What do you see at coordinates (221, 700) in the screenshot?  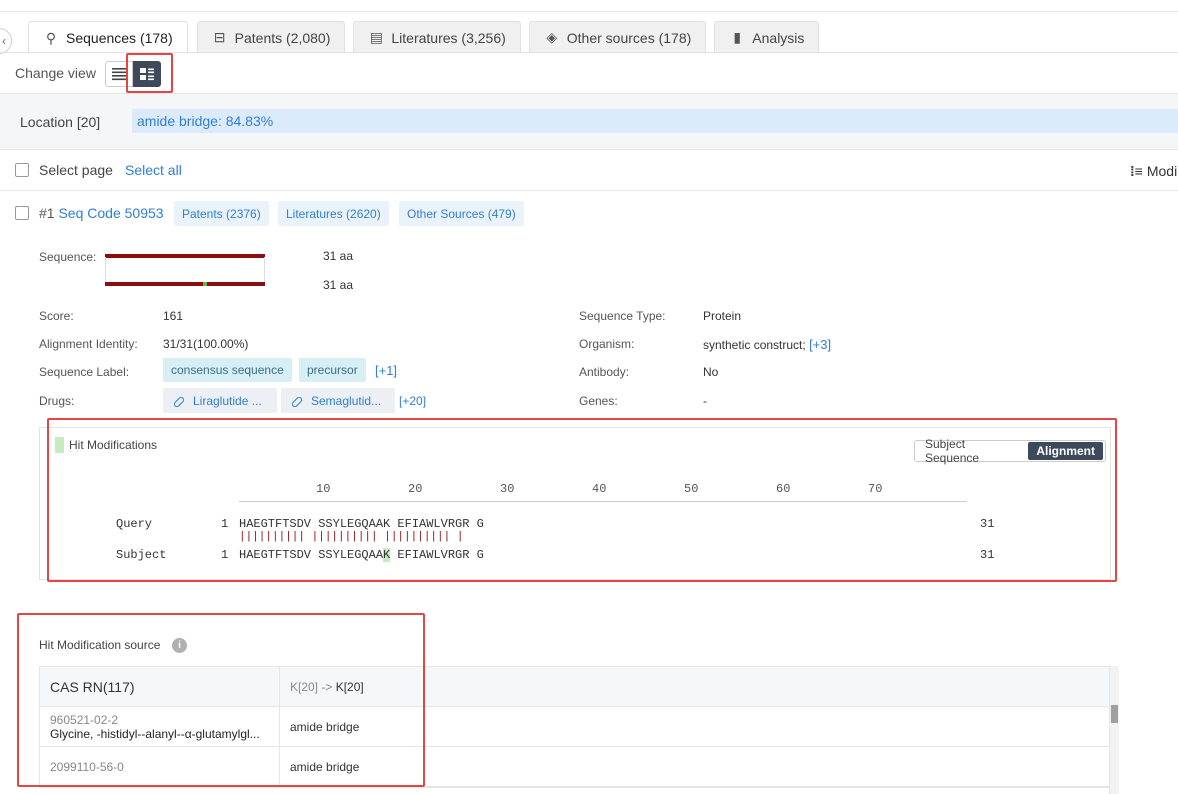 I see `highlight-box-source` at bounding box center [221, 700].